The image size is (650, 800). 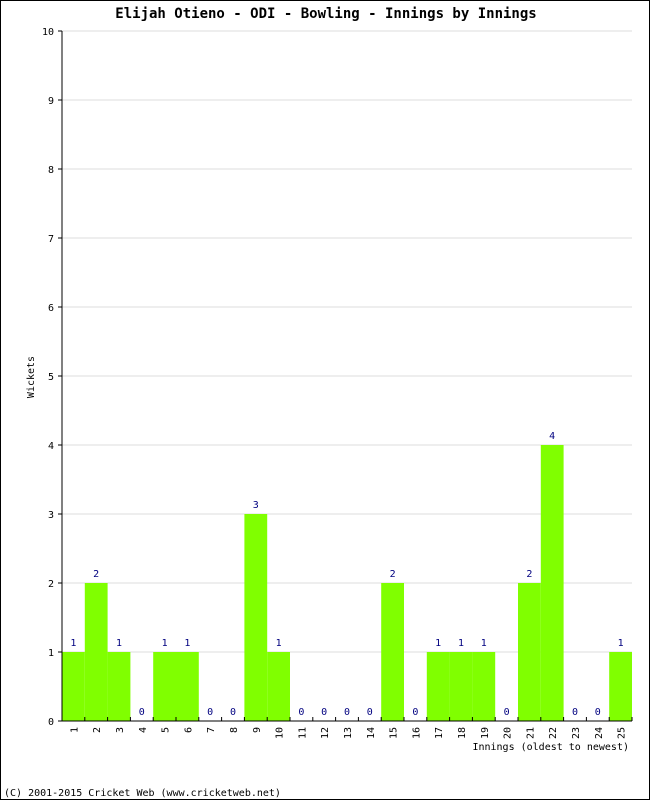 I want to click on y-tick-label: 2, so click(x=51, y=584).